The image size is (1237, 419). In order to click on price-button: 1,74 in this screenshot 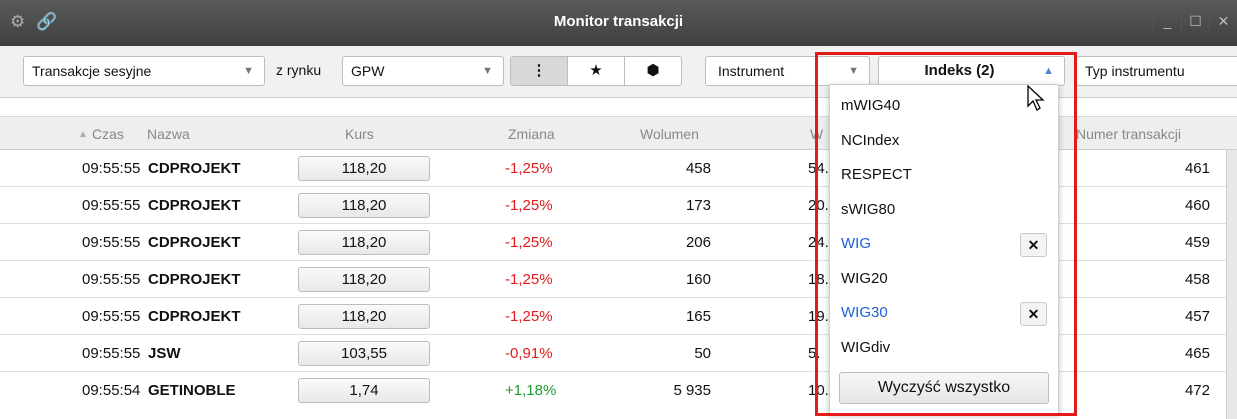, I will do `click(364, 390)`.